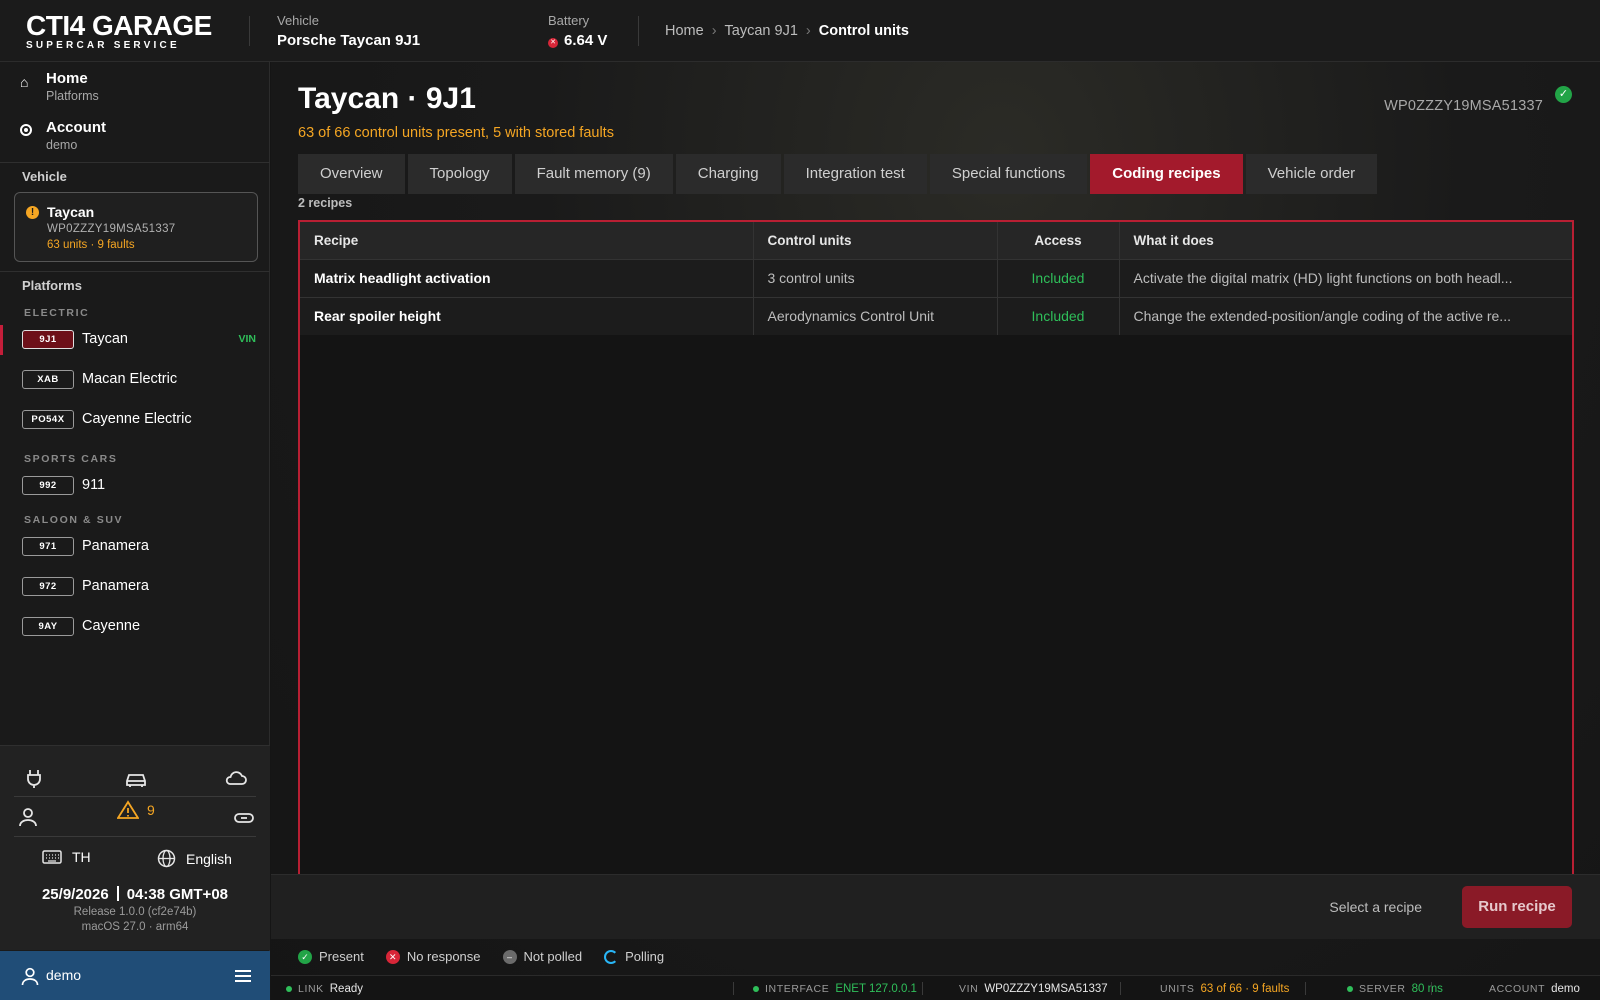  What do you see at coordinates (71, 459) in the screenshot?
I see `group-label-sports-cars: SPORTS CARS` at bounding box center [71, 459].